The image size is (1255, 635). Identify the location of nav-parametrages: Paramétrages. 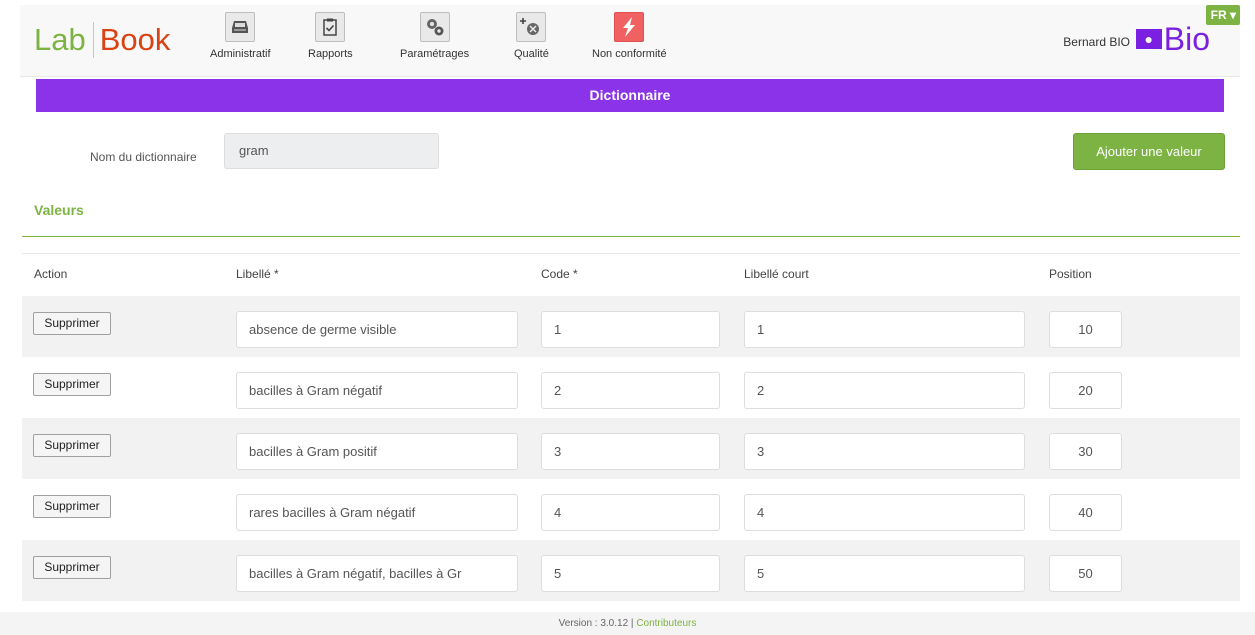
(434, 36).